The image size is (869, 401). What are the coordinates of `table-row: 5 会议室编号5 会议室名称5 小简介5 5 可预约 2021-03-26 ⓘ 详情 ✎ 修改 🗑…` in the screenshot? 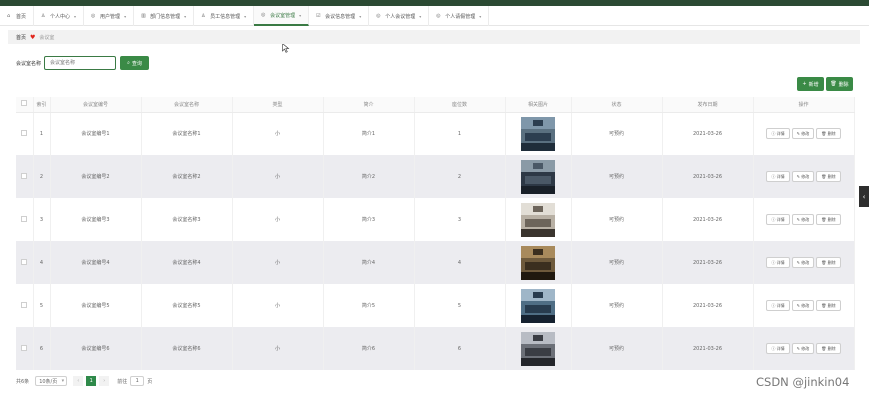 It's located at (435, 305).